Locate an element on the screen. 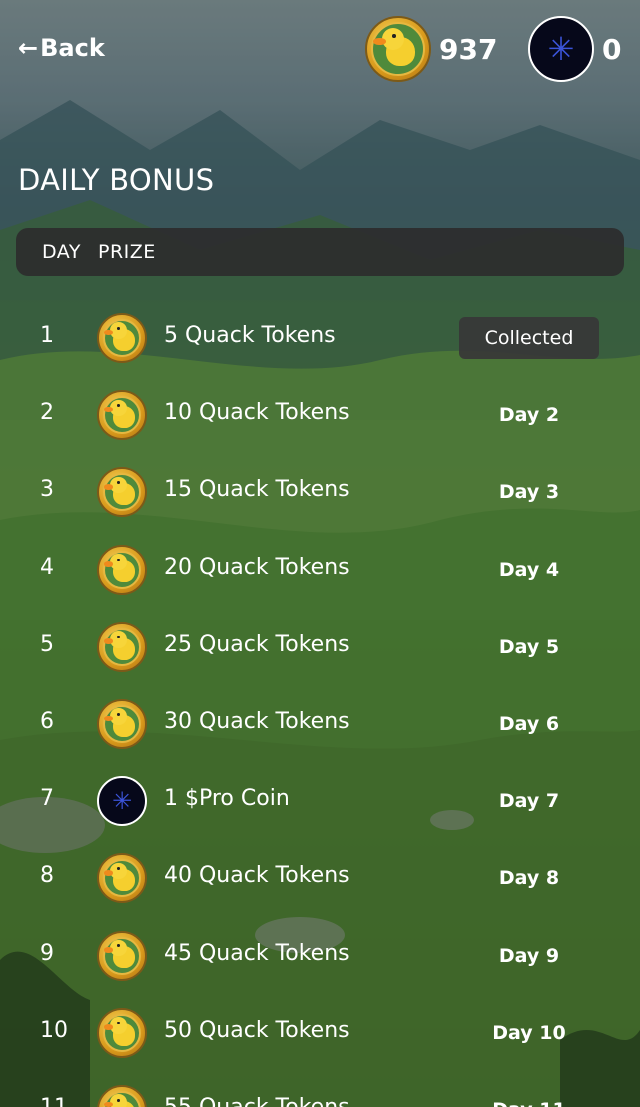 The image size is (640, 1107). top-bar: ← Back 937 ✳ 0 is located at coordinates (320, 50).